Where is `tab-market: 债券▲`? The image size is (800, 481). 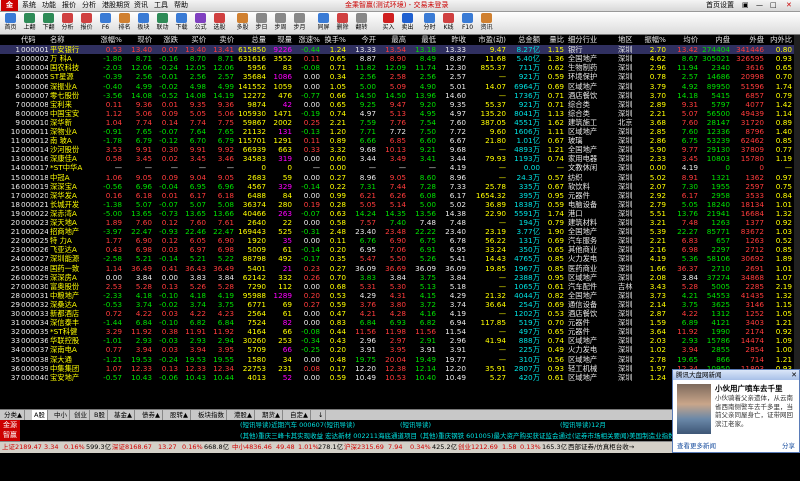 tab-market: 债券▲ is located at coordinates (151, 415).